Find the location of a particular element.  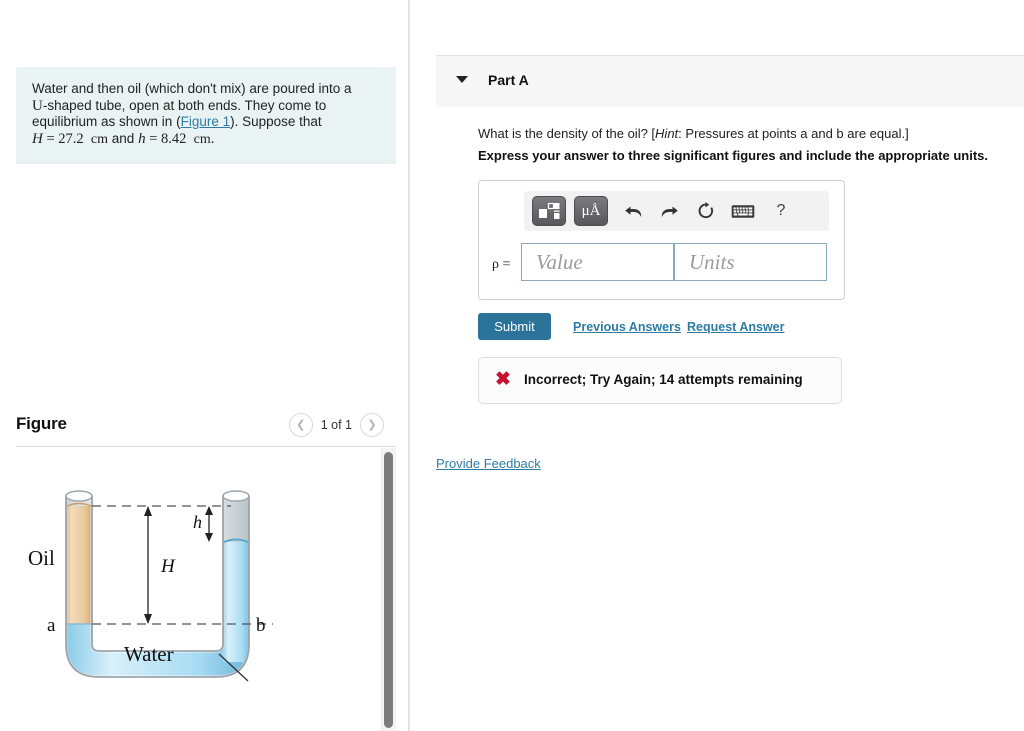

units-button-label: μÅ is located at coordinates (591, 210).